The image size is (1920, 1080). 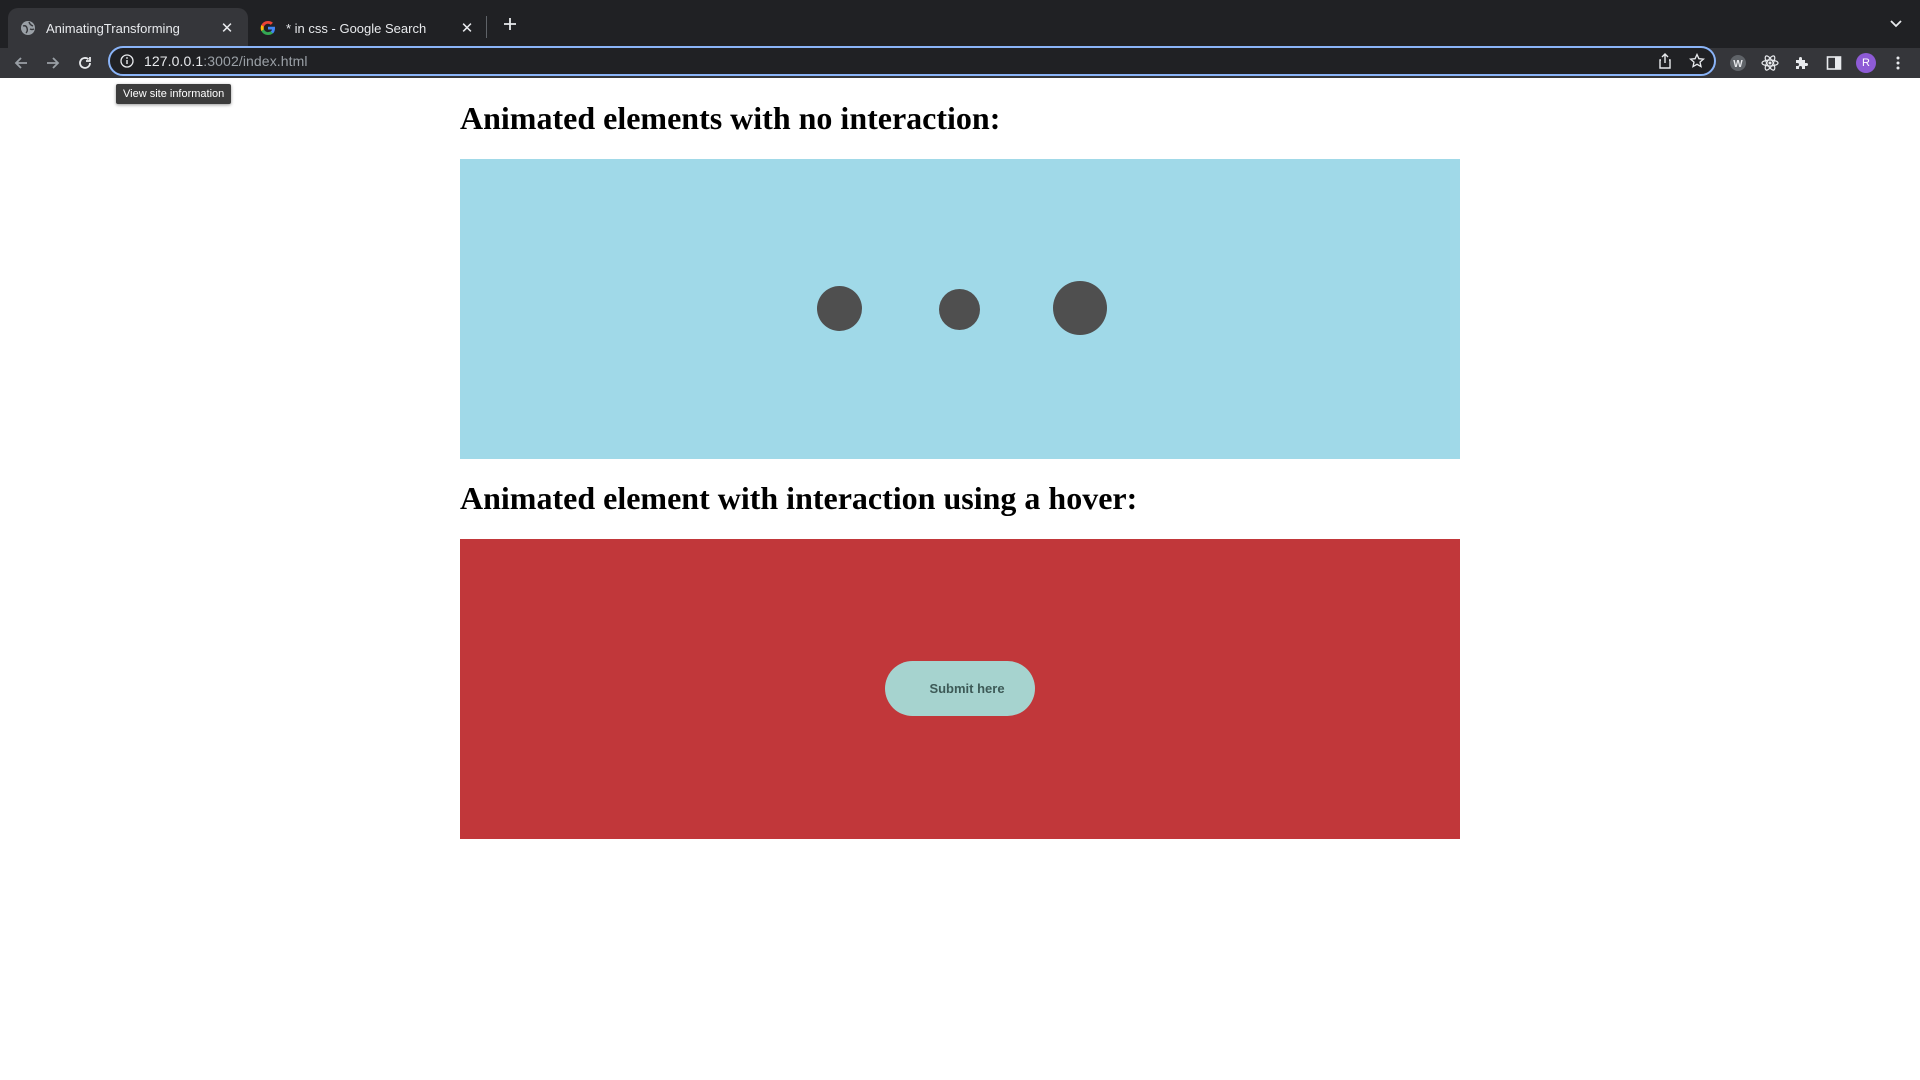 I want to click on site-info-icon, so click(x=127, y=61).